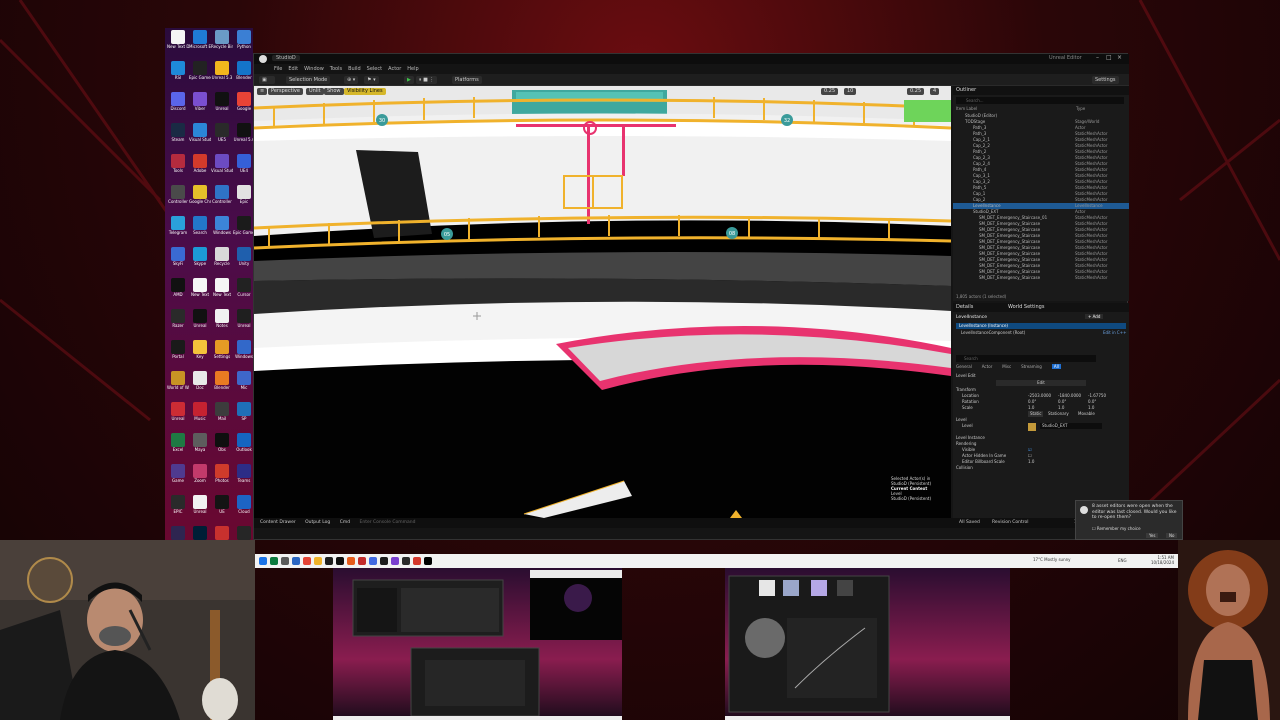  What do you see at coordinates (1152, 535) in the screenshot?
I see `yes-button: Yes` at bounding box center [1152, 535].